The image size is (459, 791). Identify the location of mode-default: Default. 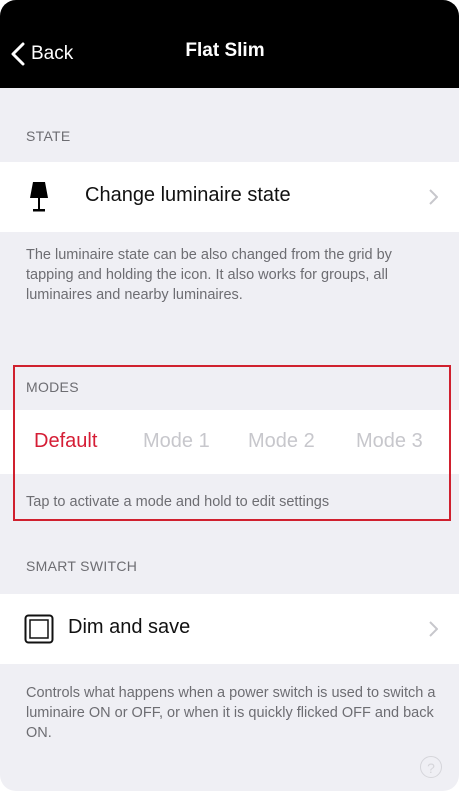
(65, 441).